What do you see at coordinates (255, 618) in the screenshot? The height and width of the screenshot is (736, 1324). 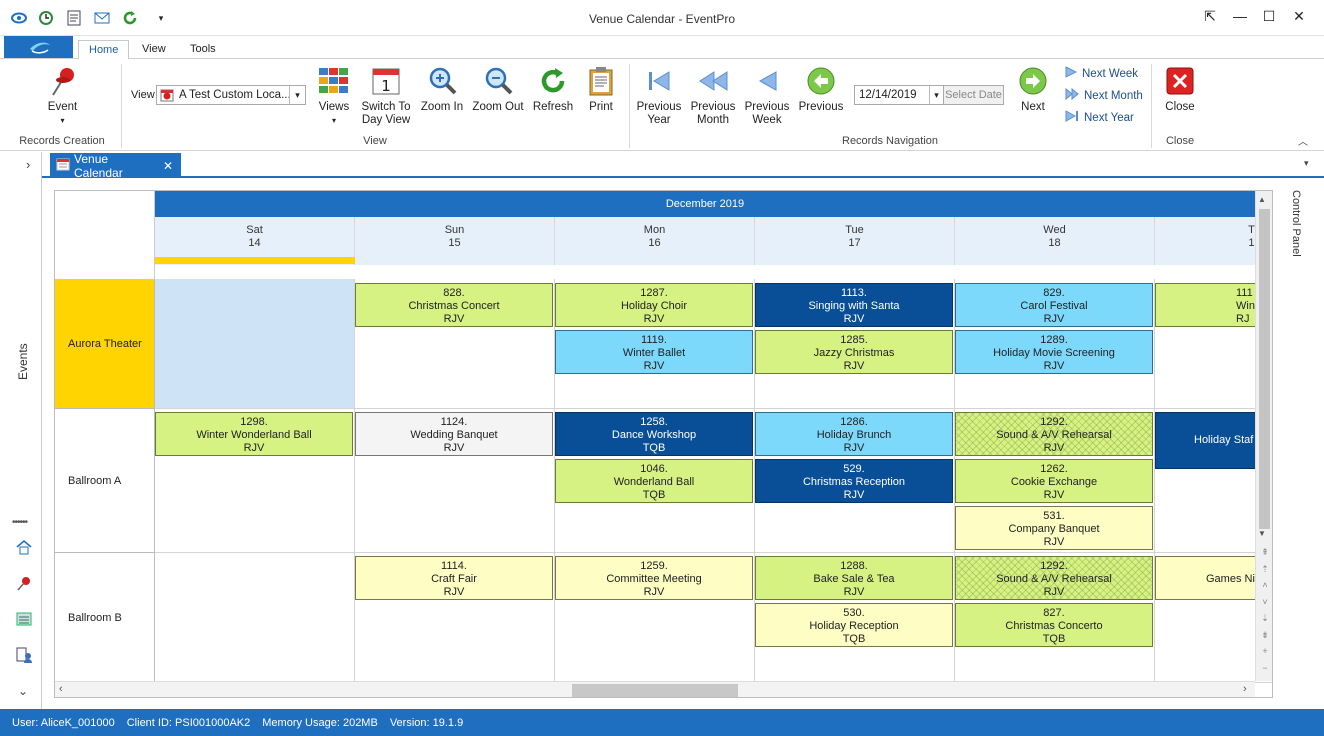 I see `calendar-cell` at bounding box center [255, 618].